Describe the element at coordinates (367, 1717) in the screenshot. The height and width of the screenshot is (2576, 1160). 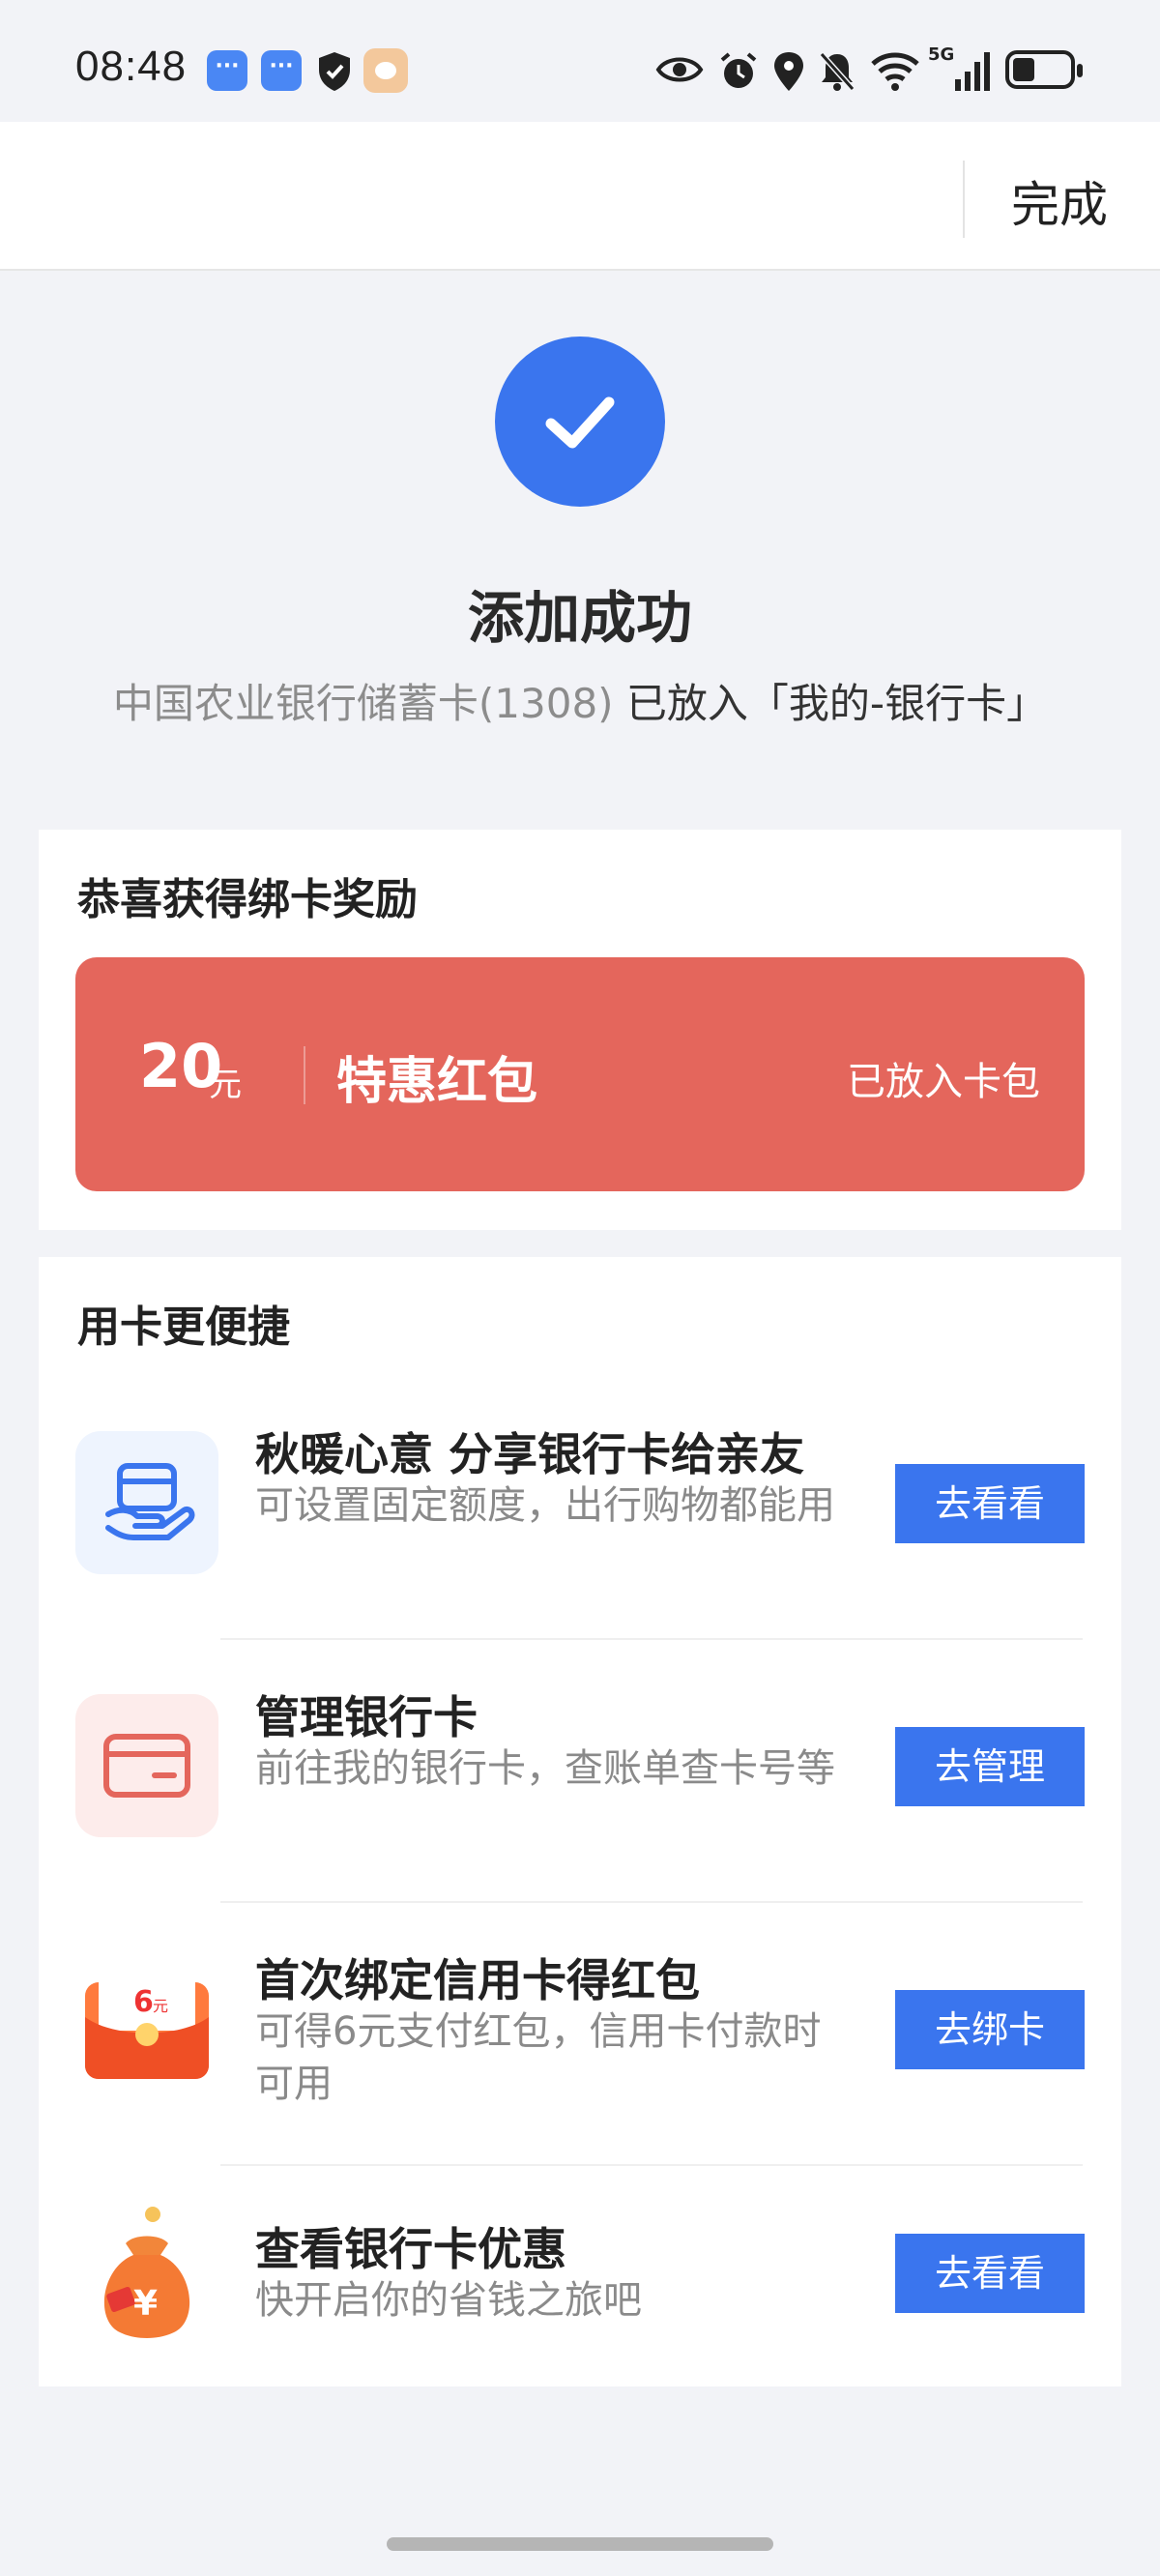
I see `feature-title: 管理银行卡` at that location.